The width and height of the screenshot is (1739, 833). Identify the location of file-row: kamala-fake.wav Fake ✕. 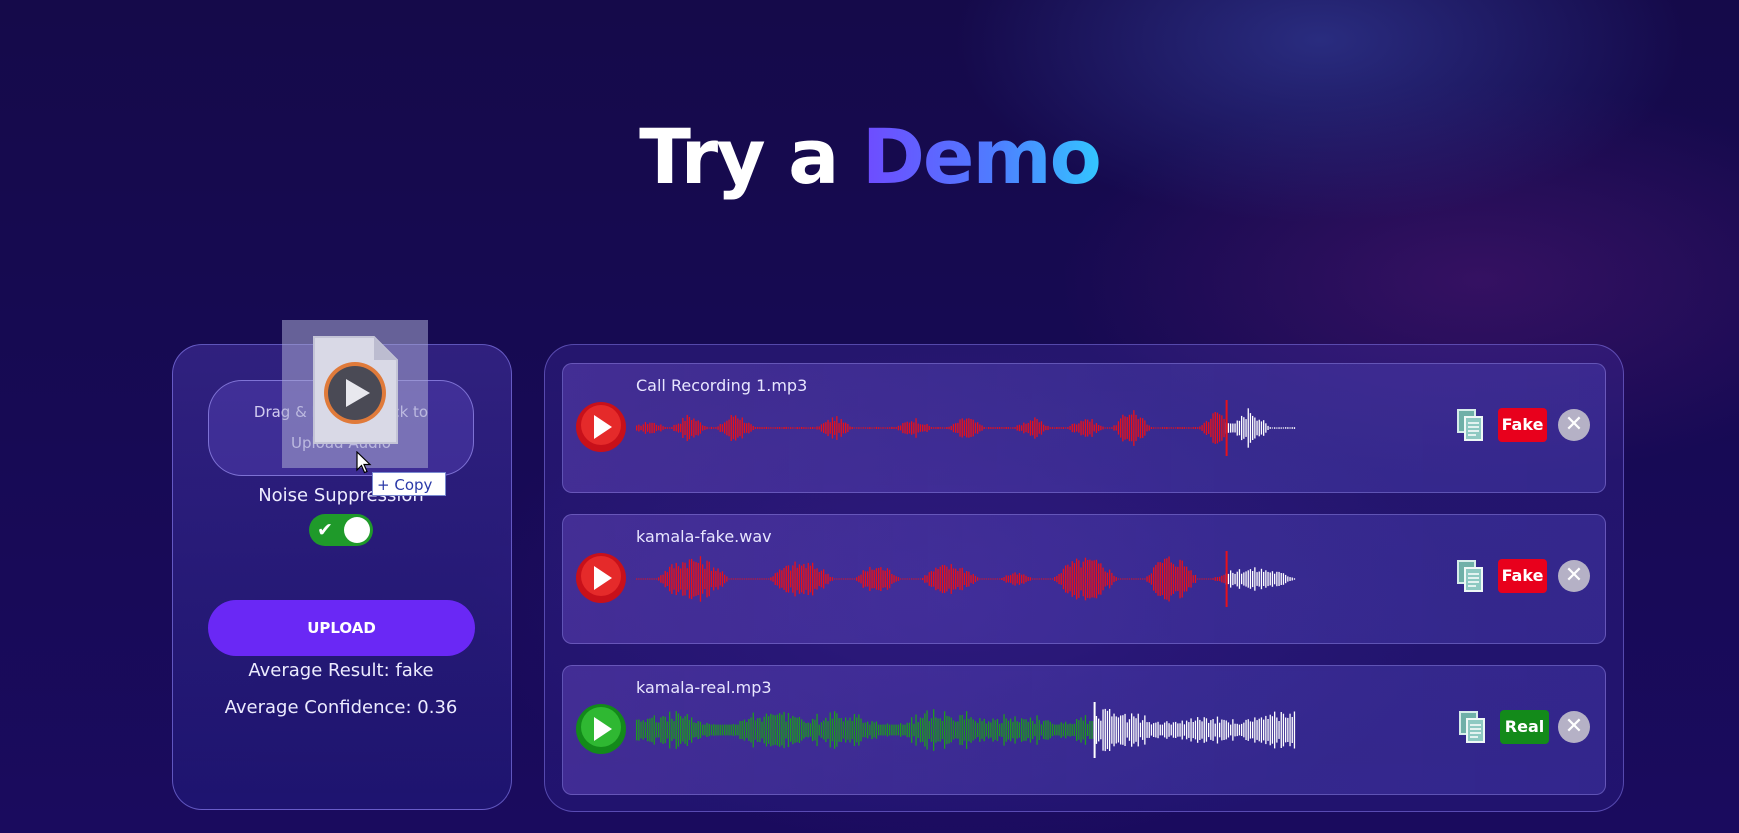
(1084, 579).